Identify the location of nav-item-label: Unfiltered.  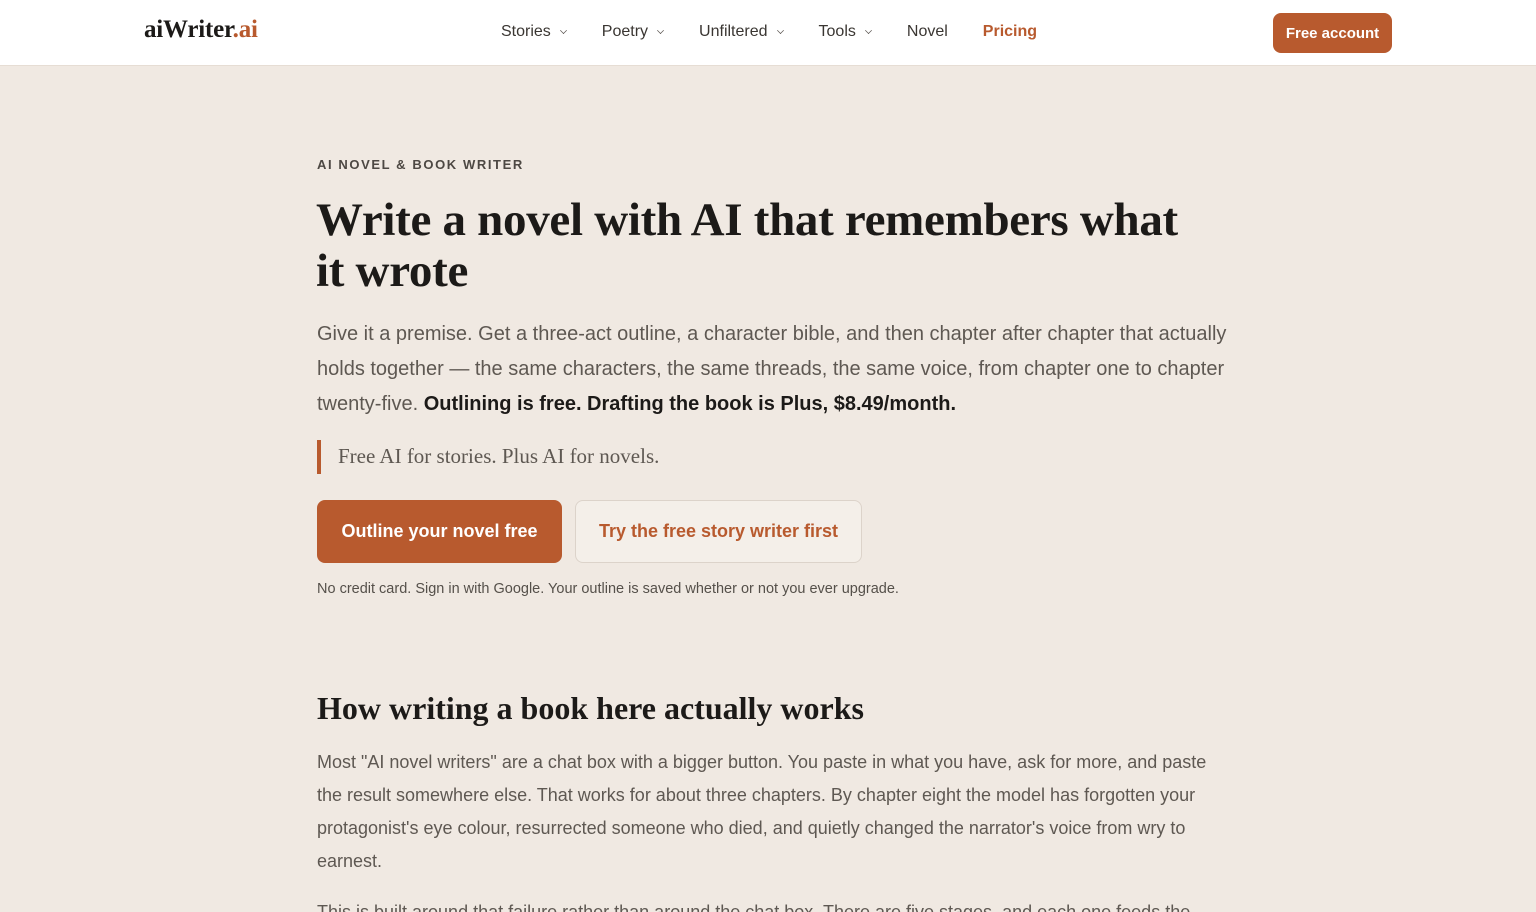
(733, 31).